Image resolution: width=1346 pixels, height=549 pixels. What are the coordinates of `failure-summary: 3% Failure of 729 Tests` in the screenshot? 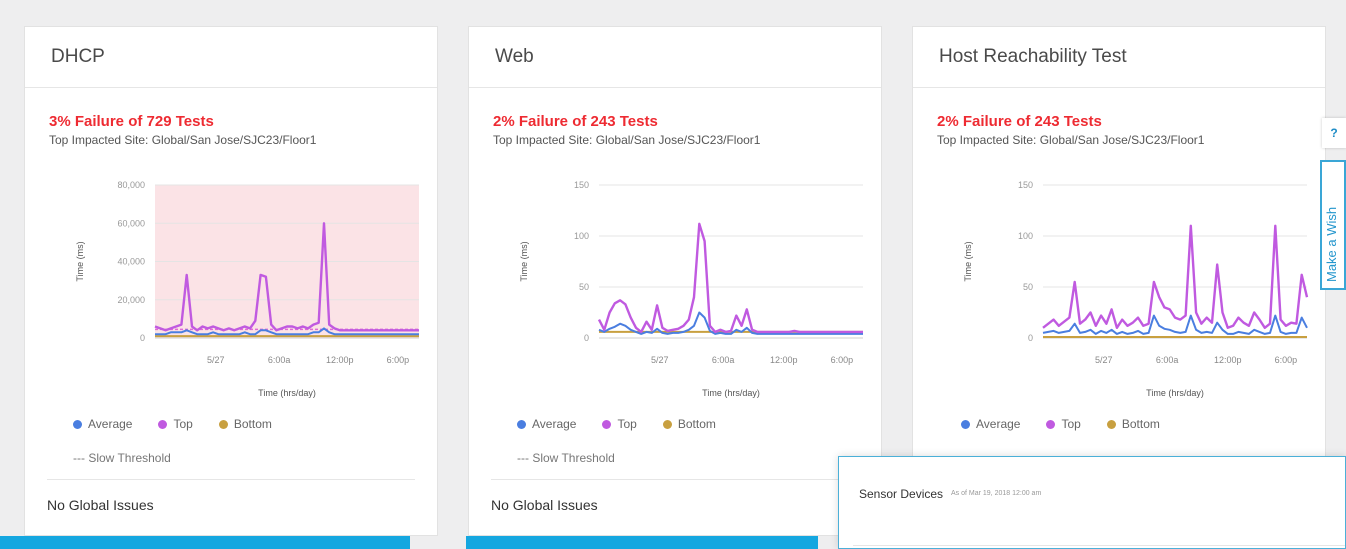 It's located at (131, 121).